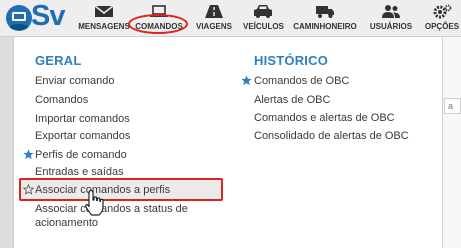 The width and height of the screenshot is (461, 248). Describe the element at coordinates (48, 16) in the screenshot. I see `logo-text: Sv` at that location.